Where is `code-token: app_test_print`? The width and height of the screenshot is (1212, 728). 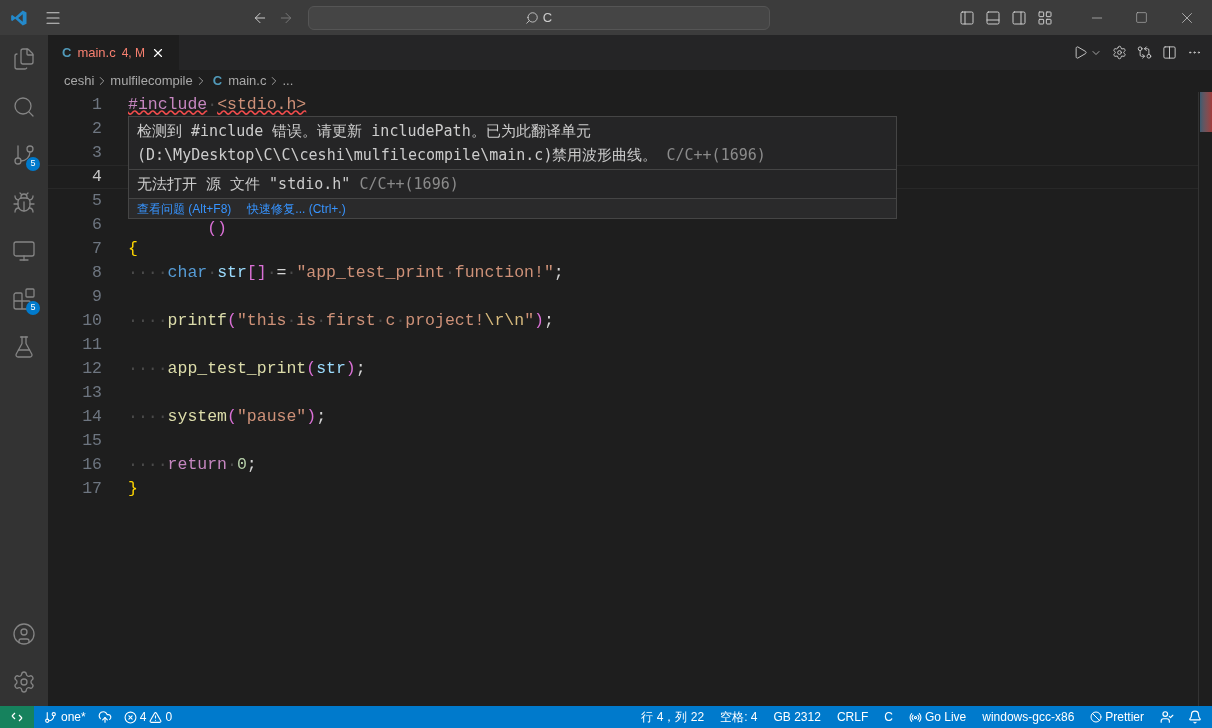
code-token: app_test_print is located at coordinates (237, 368).